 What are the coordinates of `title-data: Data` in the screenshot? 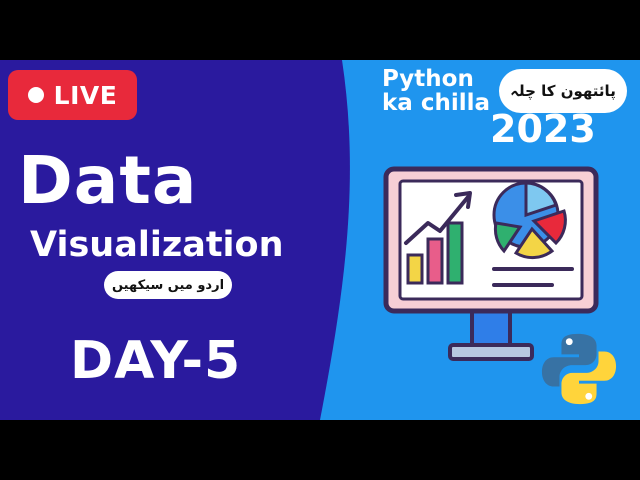 It's located at (108, 180).